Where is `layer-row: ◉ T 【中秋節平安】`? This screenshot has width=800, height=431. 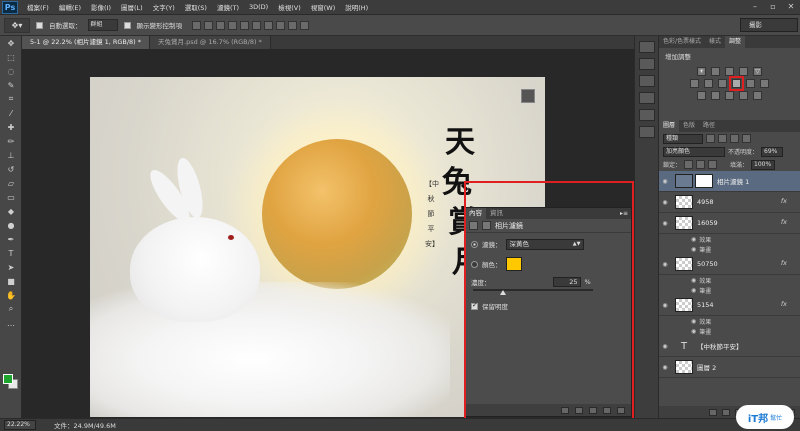 layer-row: ◉ T 【中秋節平安】 is located at coordinates (729, 346).